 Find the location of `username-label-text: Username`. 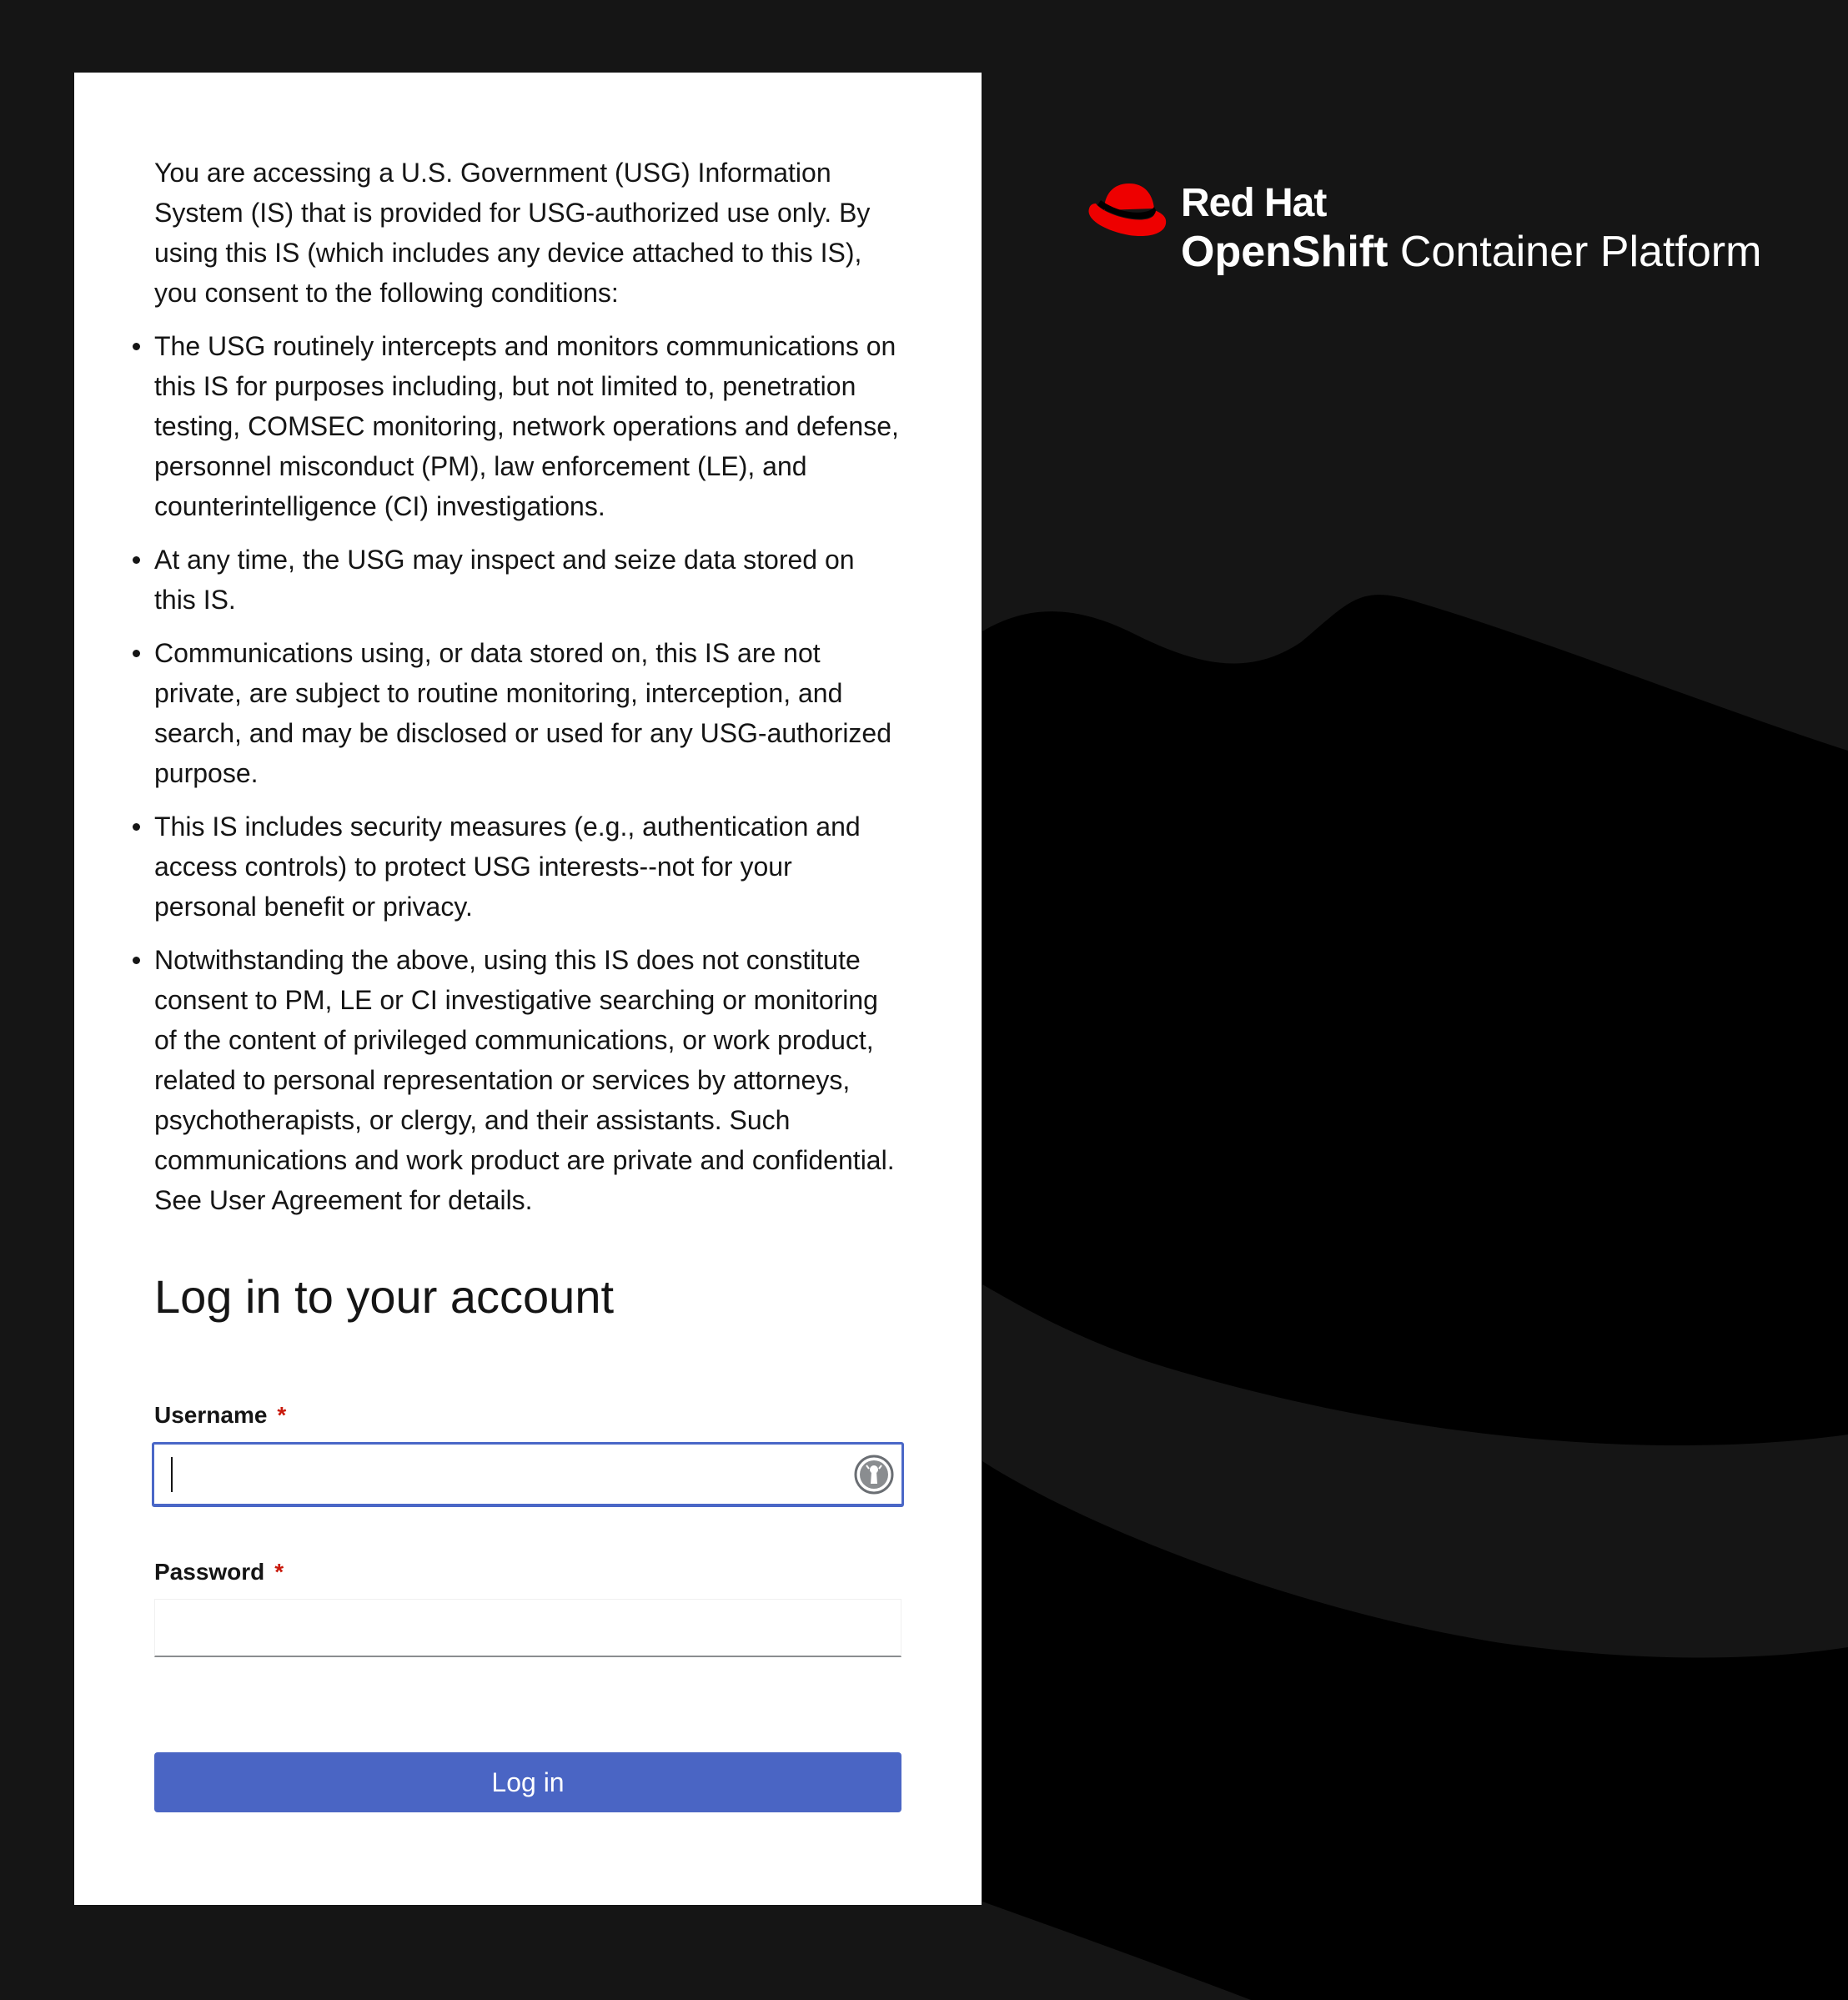

username-label-text: Username is located at coordinates (211, 1415).